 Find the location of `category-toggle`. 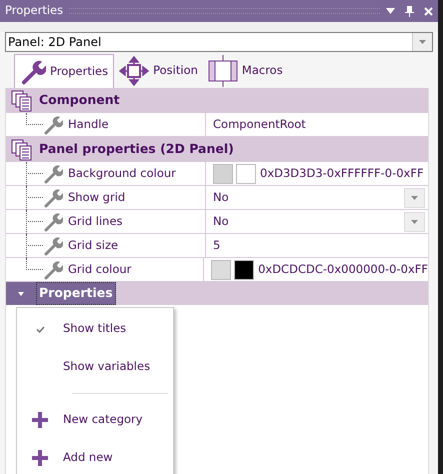

category-toggle is located at coordinates (21, 293).